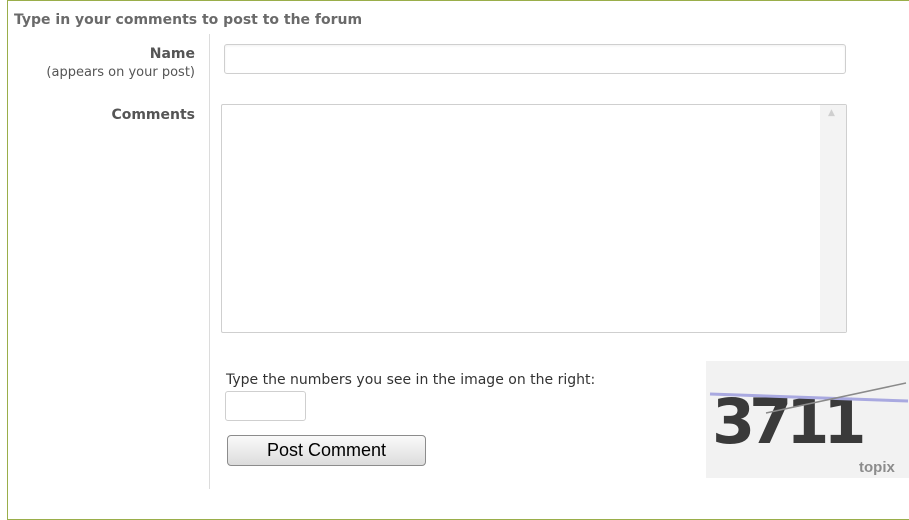 The width and height of the screenshot is (909, 520). Describe the element at coordinates (326, 450) in the screenshot. I see `post-comment-button: Post Comment` at that location.